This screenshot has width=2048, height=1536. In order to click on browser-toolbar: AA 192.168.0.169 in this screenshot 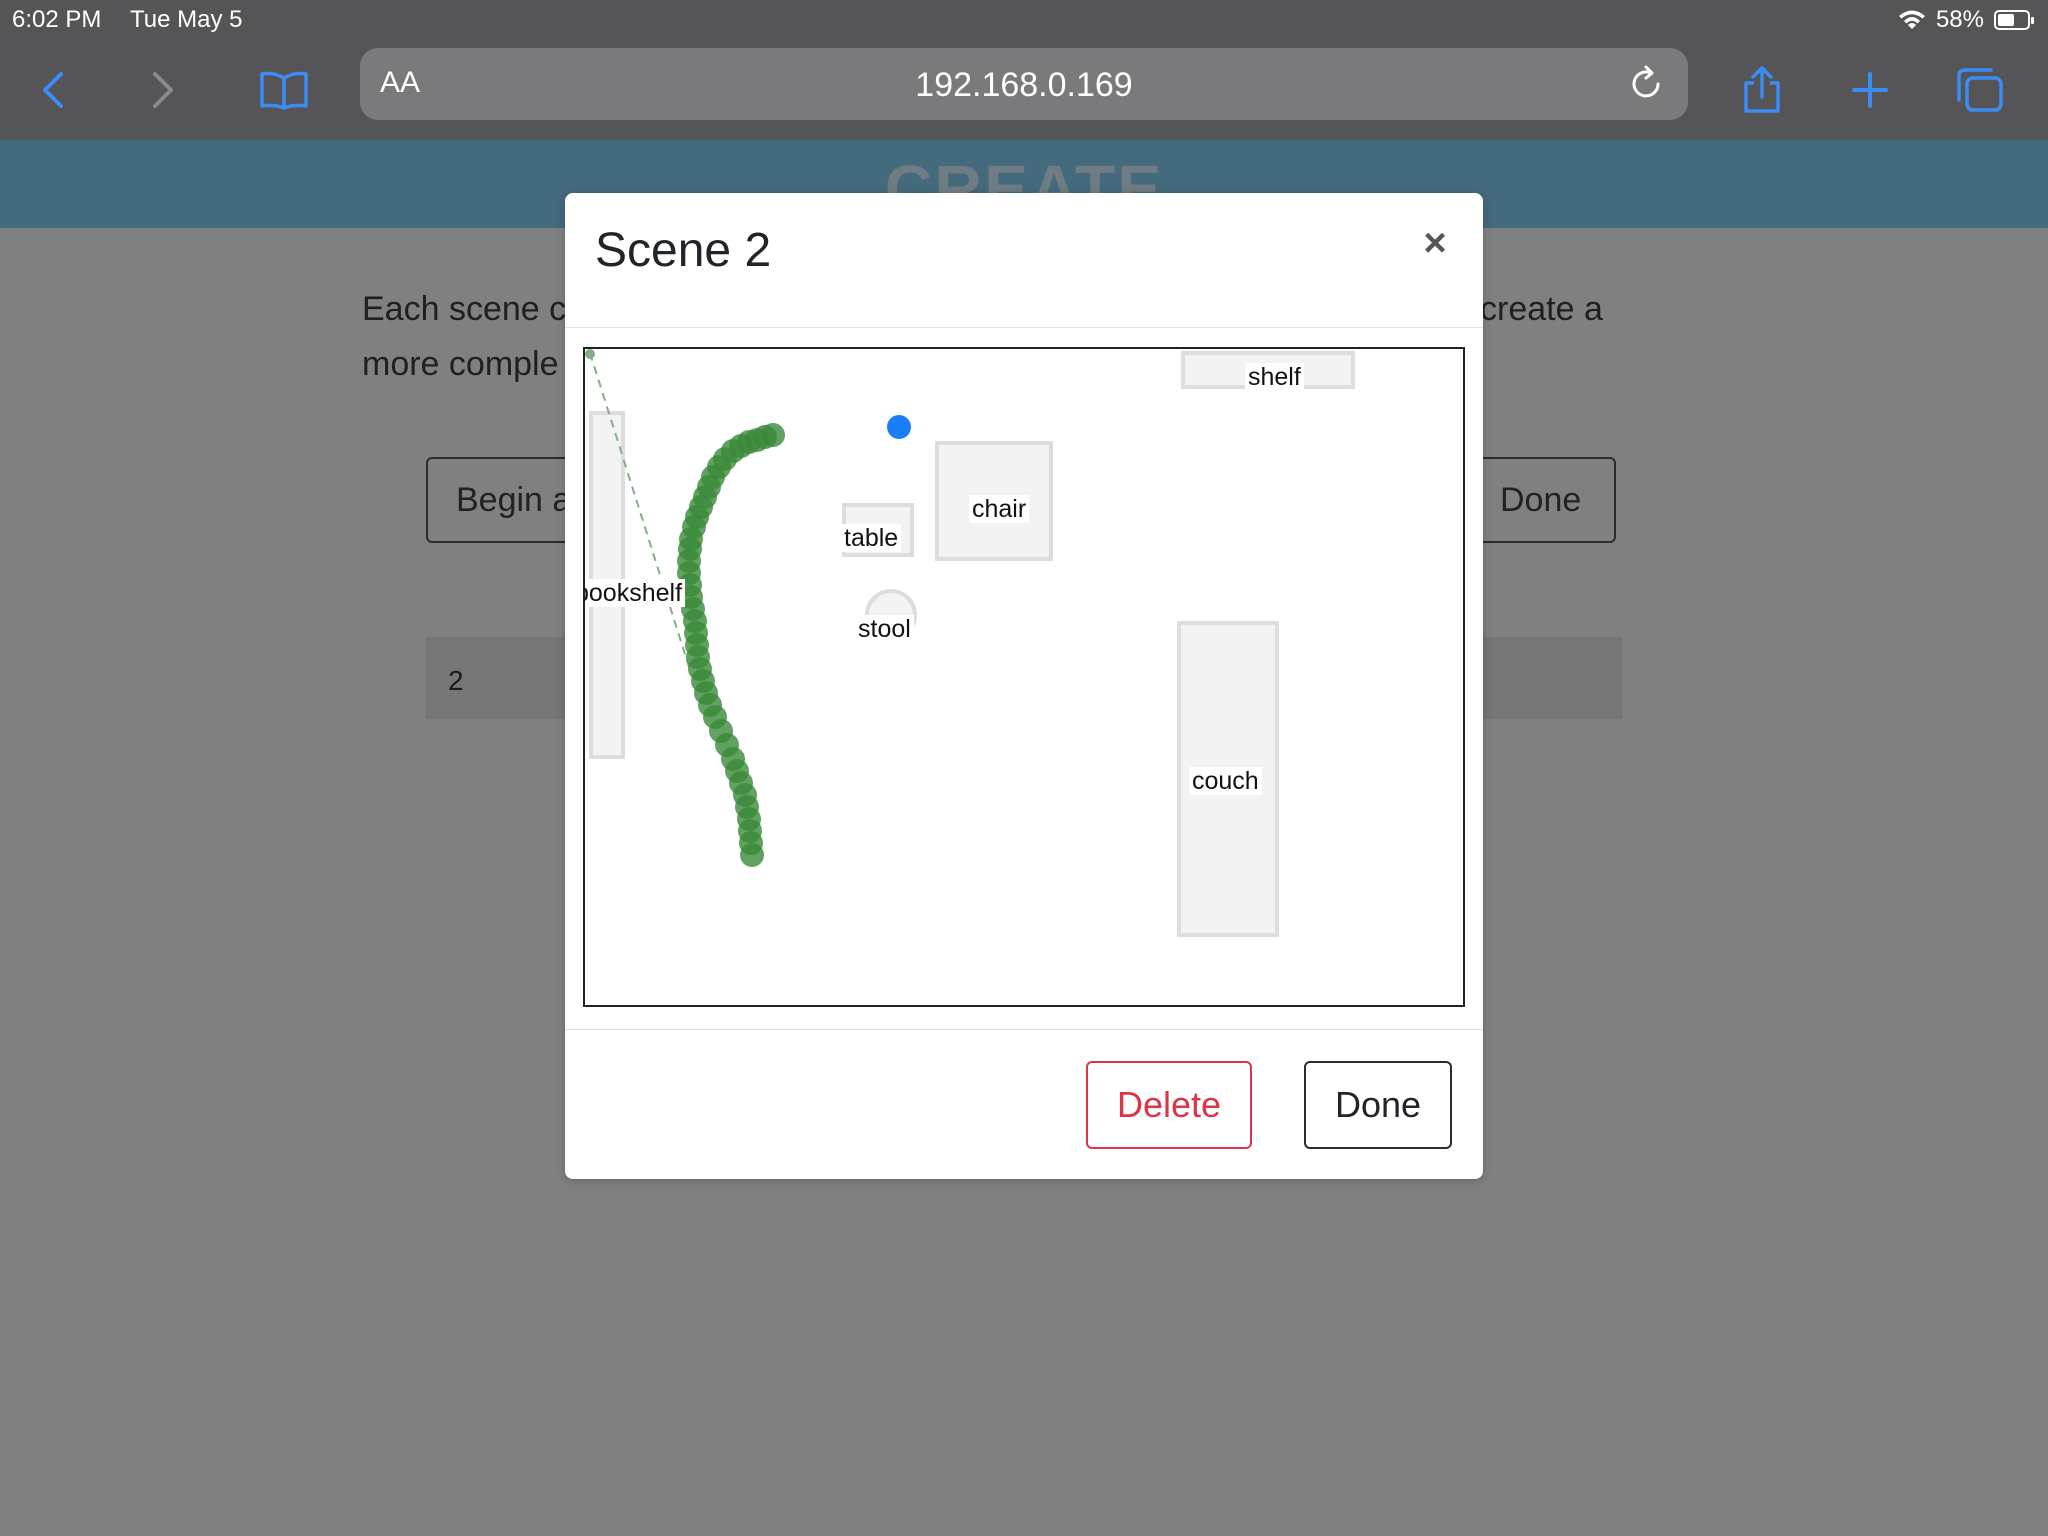, I will do `click(1024, 90)`.